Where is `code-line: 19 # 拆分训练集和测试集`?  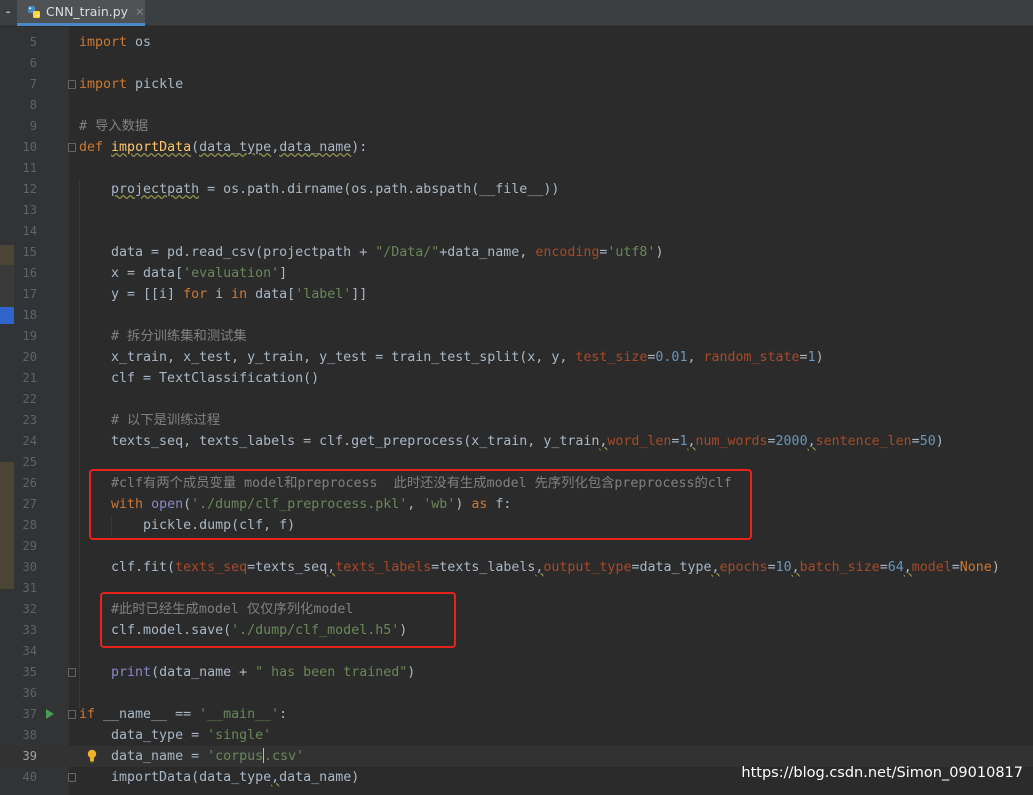
code-line: 19 # 拆分训练集和测试集 is located at coordinates (516, 336).